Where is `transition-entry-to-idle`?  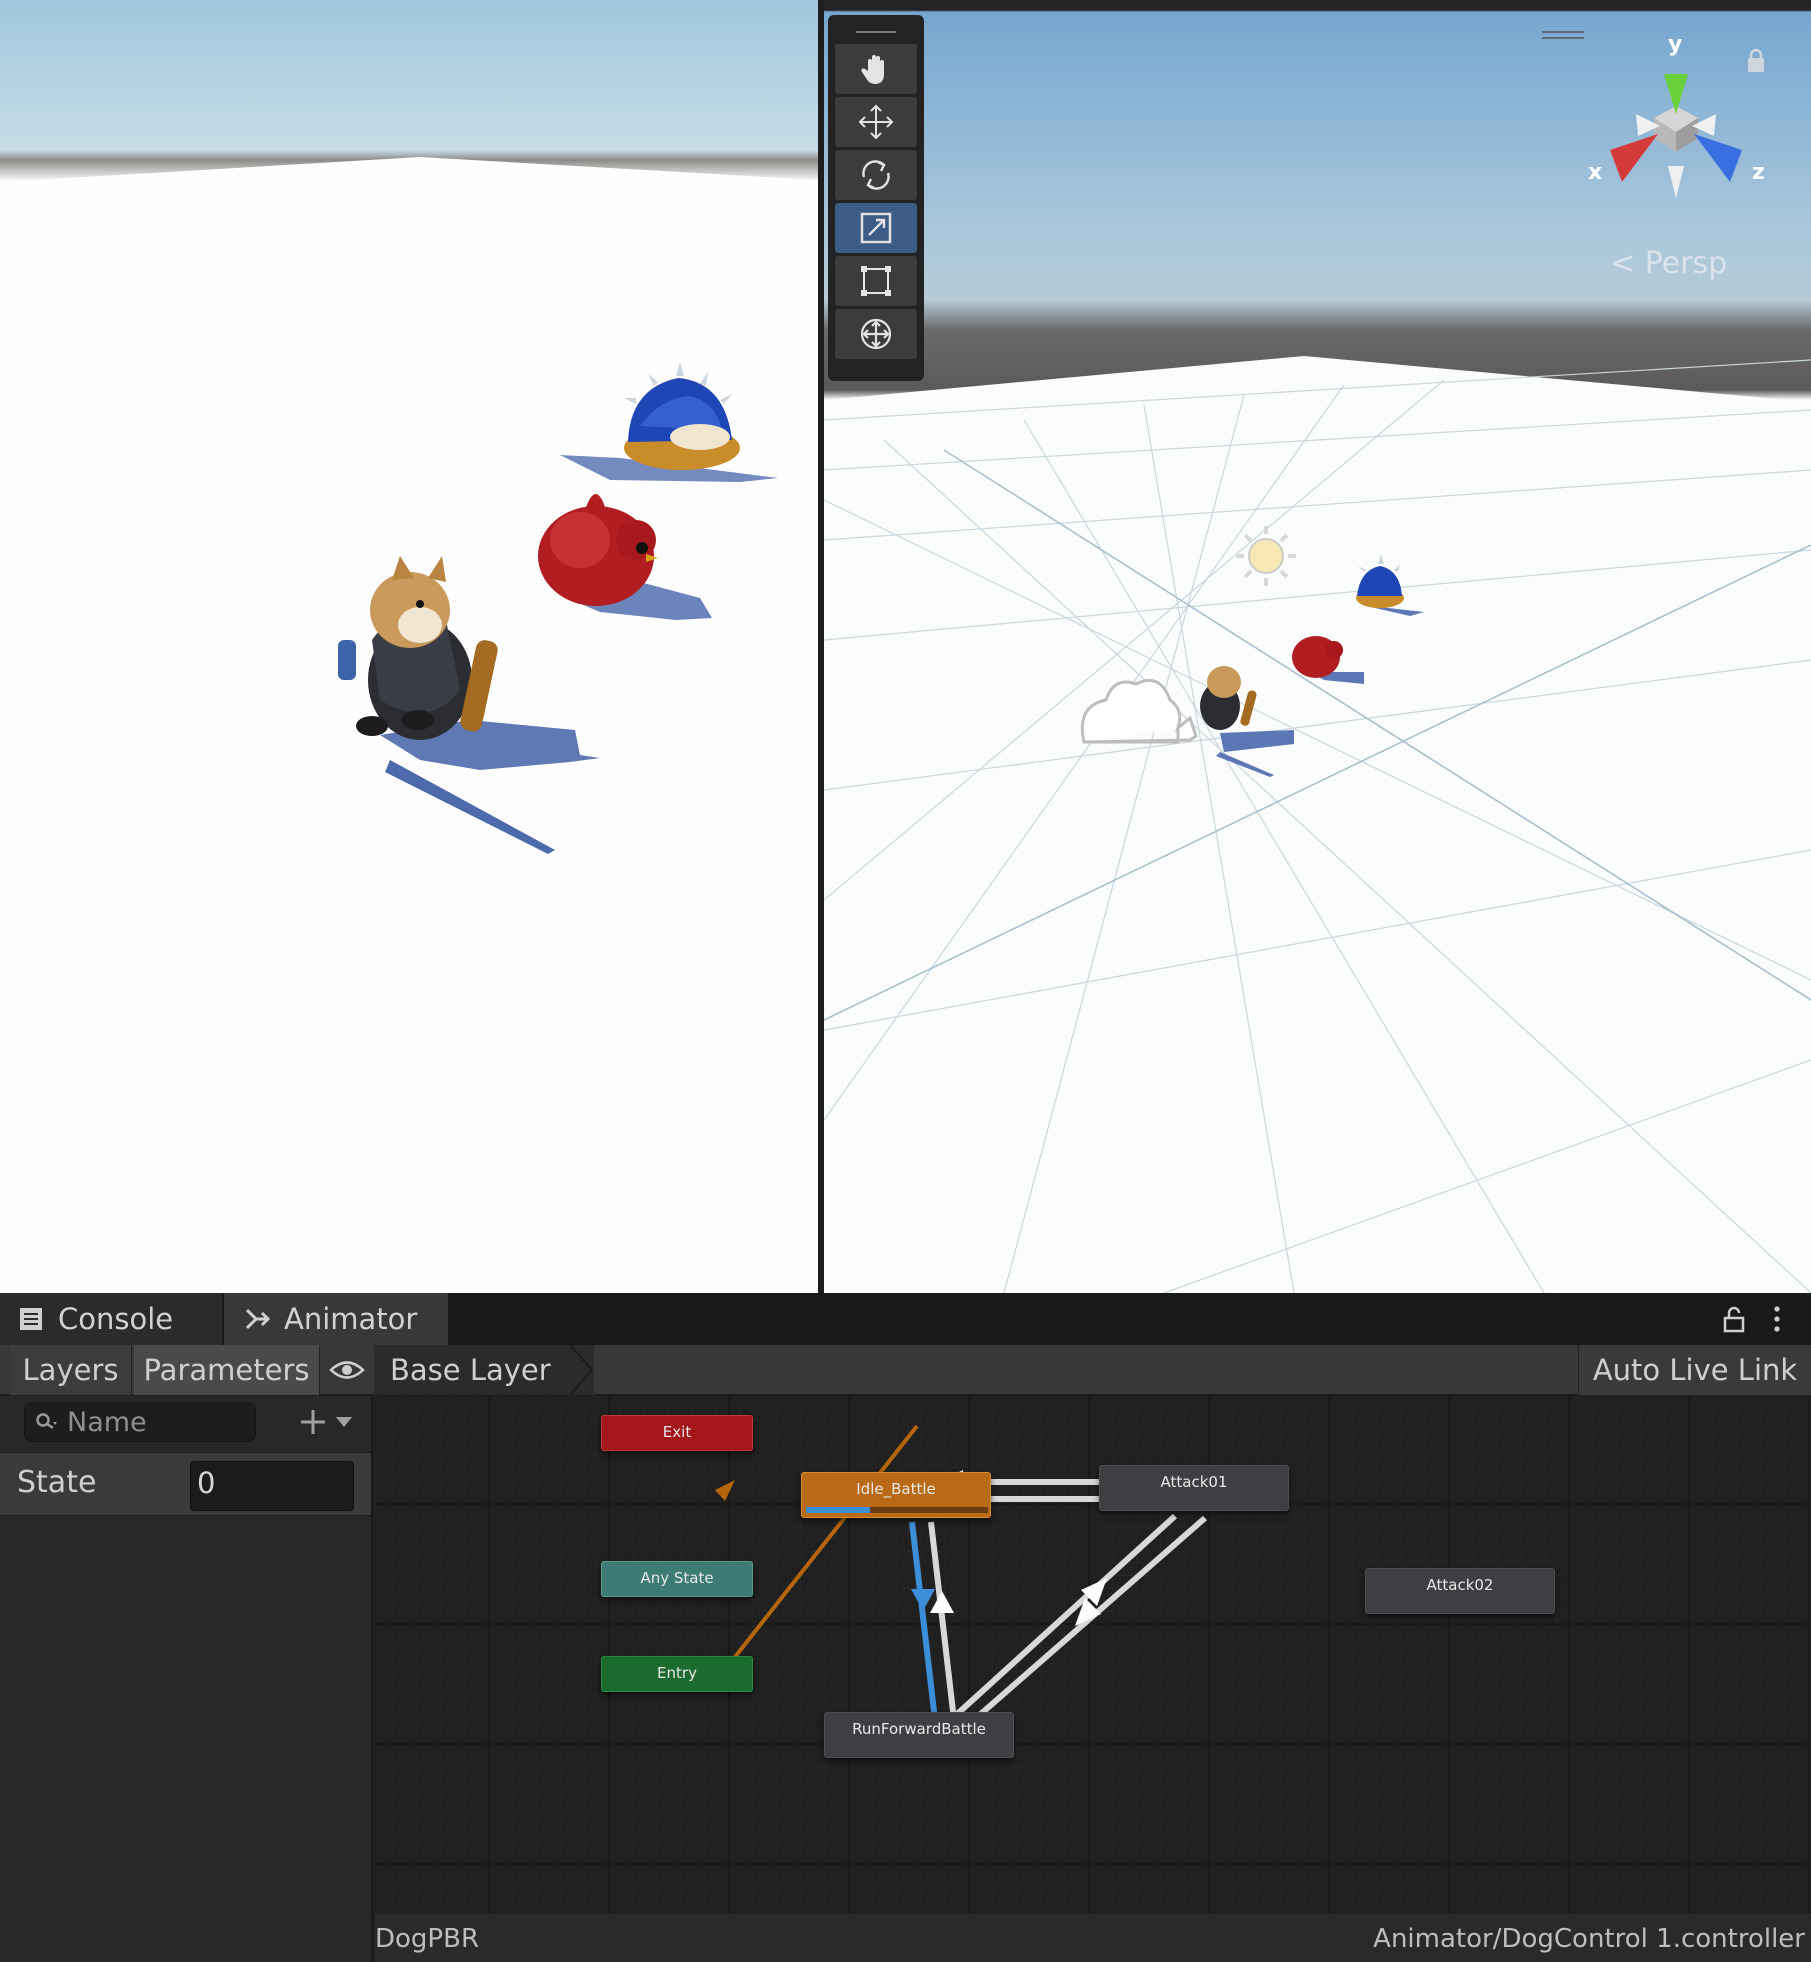
transition-entry-to-idle is located at coordinates (824, 1544).